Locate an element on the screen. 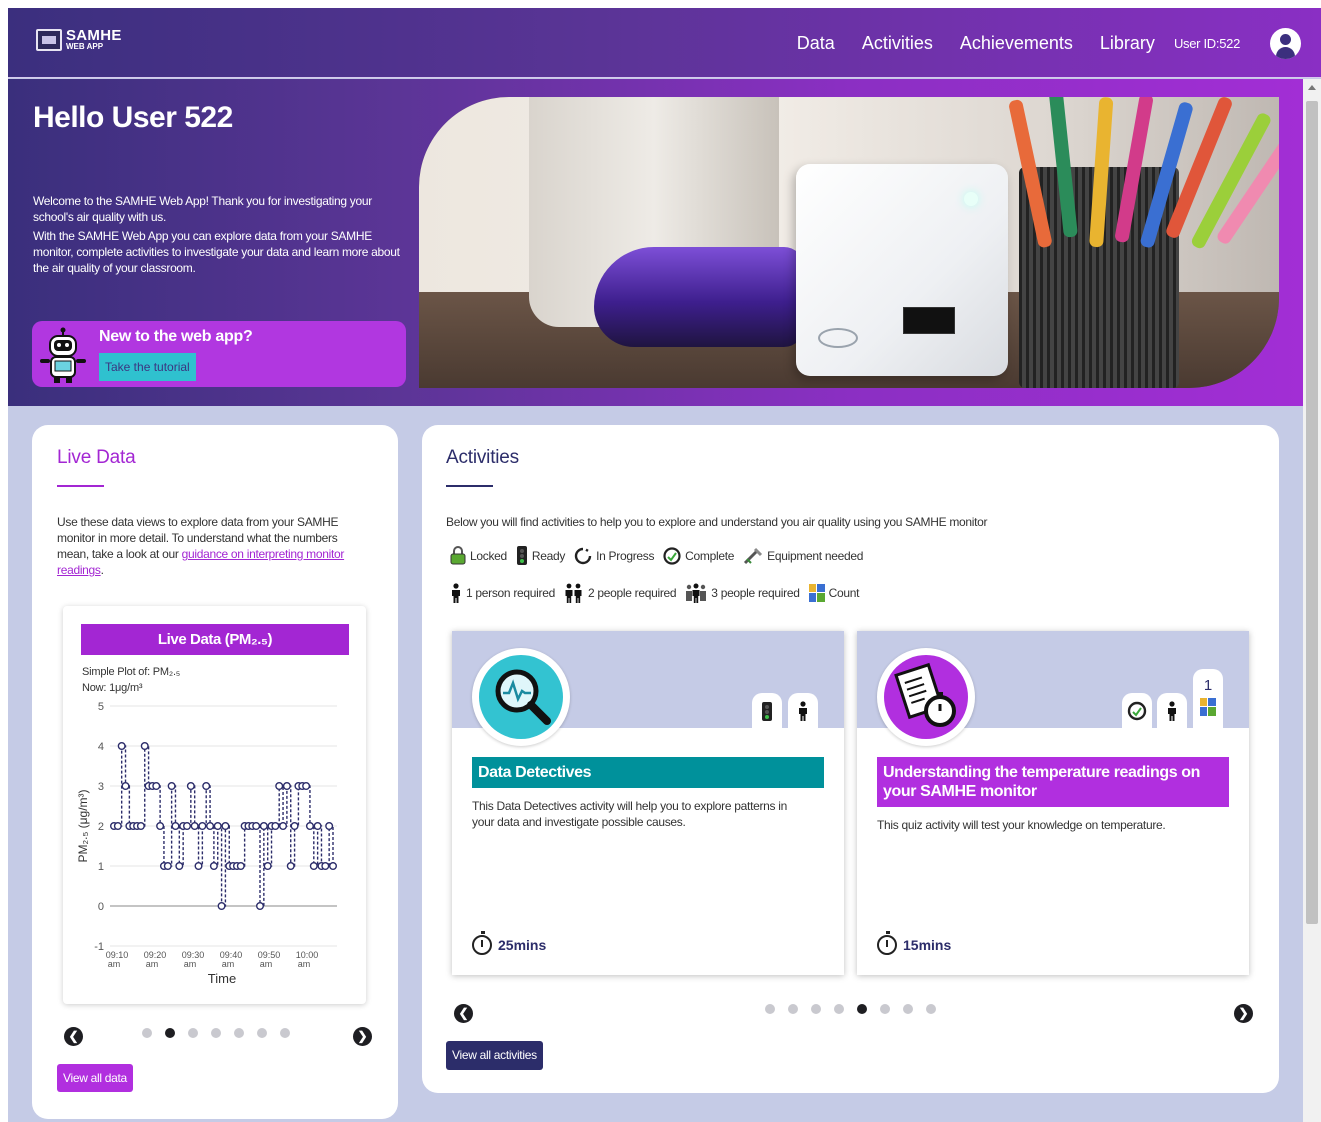  ready-status-chip is located at coordinates (767, 710).